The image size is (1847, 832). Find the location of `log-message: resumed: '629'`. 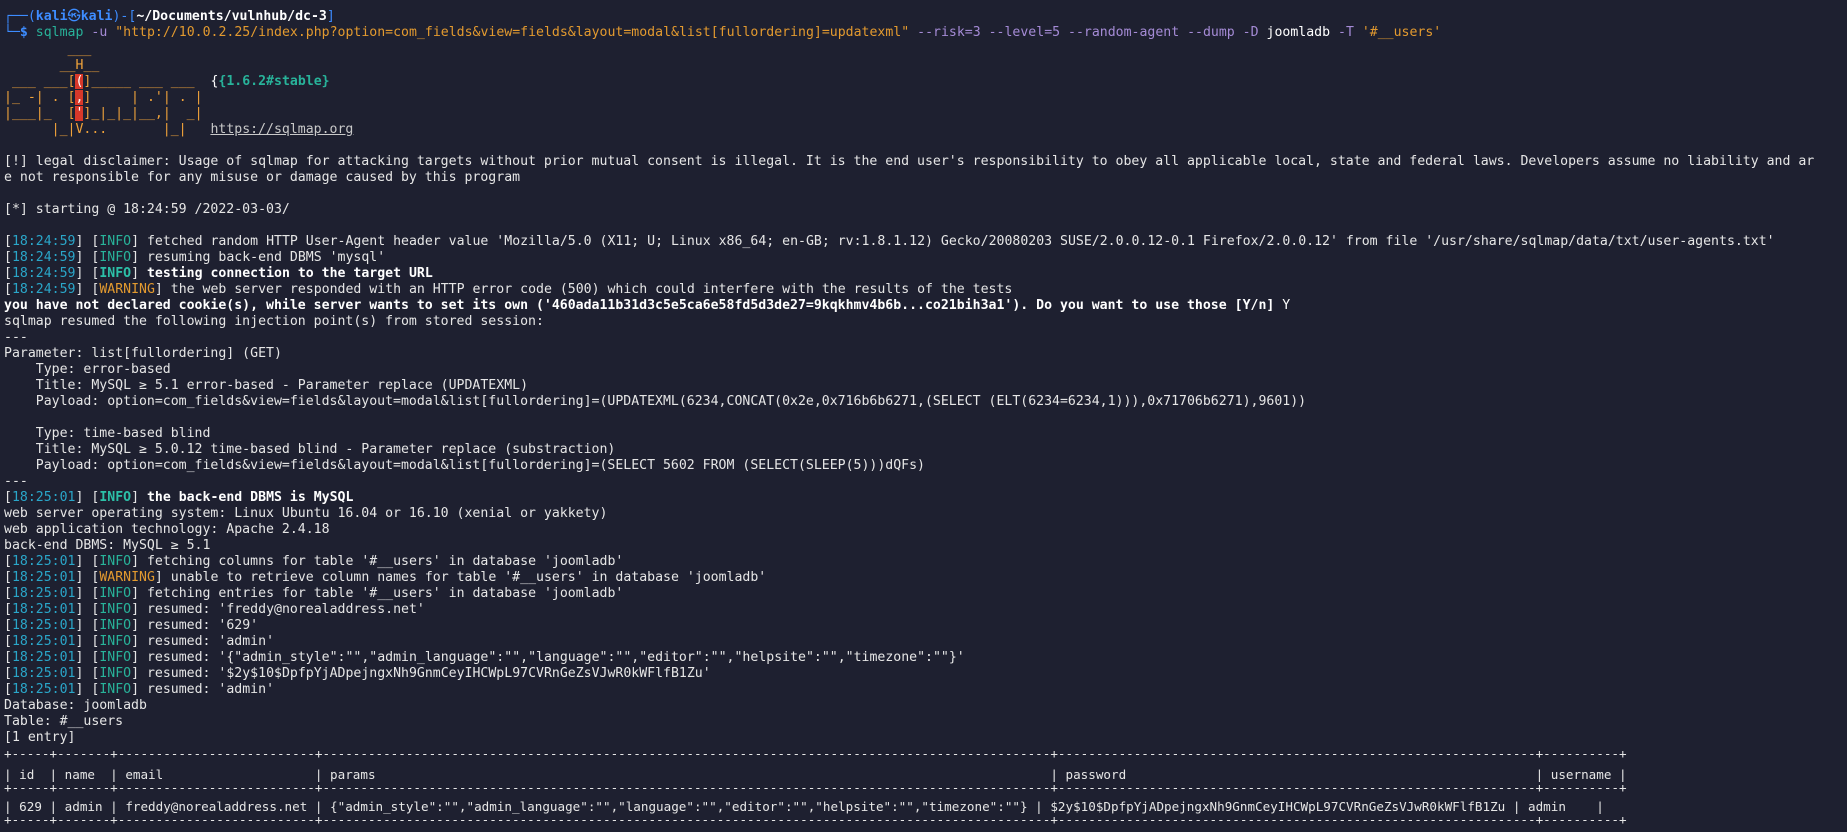

log-message: resumed: '629' is located at coordinates (199, 625).